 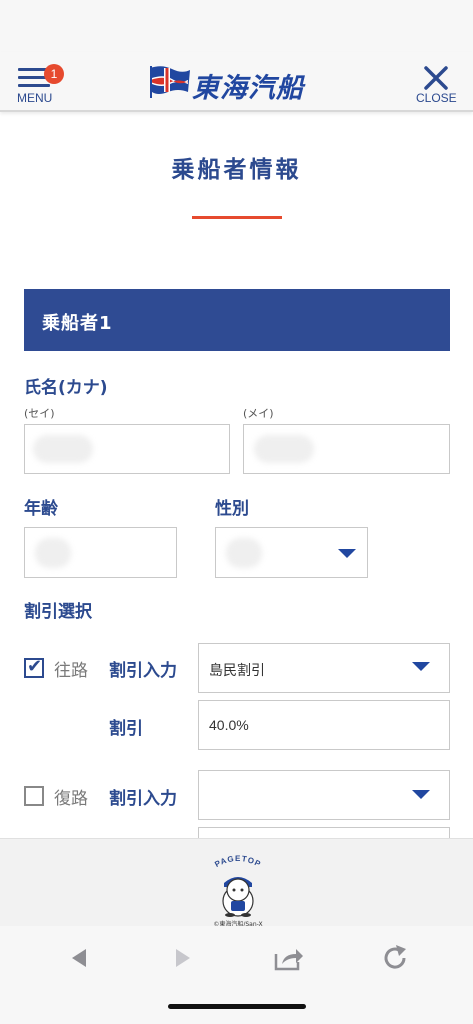 I want to click on outbound-discount-select-value: 島民割引, so click(x=237, y=670).